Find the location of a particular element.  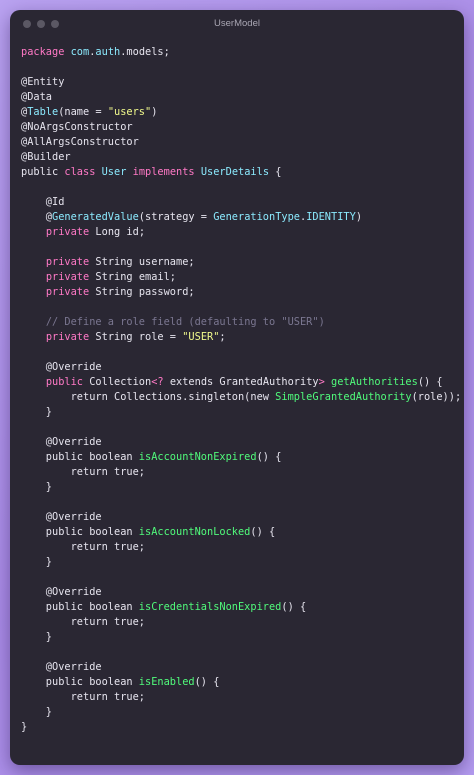

code-line: private String password; is located at coordinates (239, 292).